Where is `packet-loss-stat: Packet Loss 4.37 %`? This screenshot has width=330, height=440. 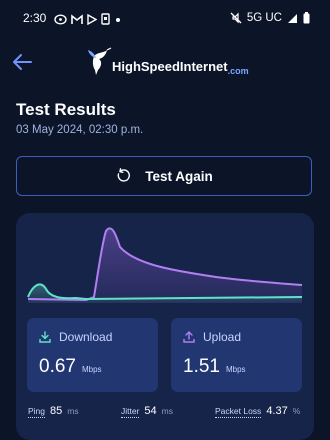
packet-loss-stat: Packet Loss 4.37 % is located at coordinates (257, 411).